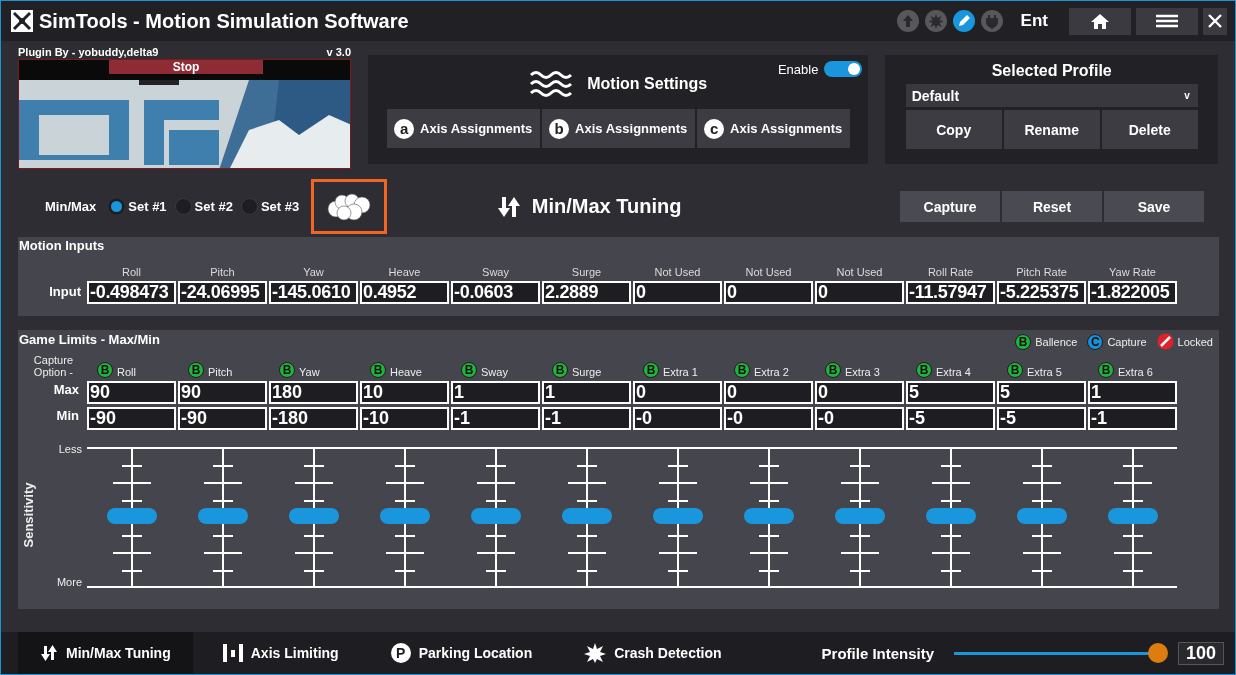 The height and width of the screenshot is (675, 1236). I want to click on nav-tab: Axis Limiting, so click(280, 653).